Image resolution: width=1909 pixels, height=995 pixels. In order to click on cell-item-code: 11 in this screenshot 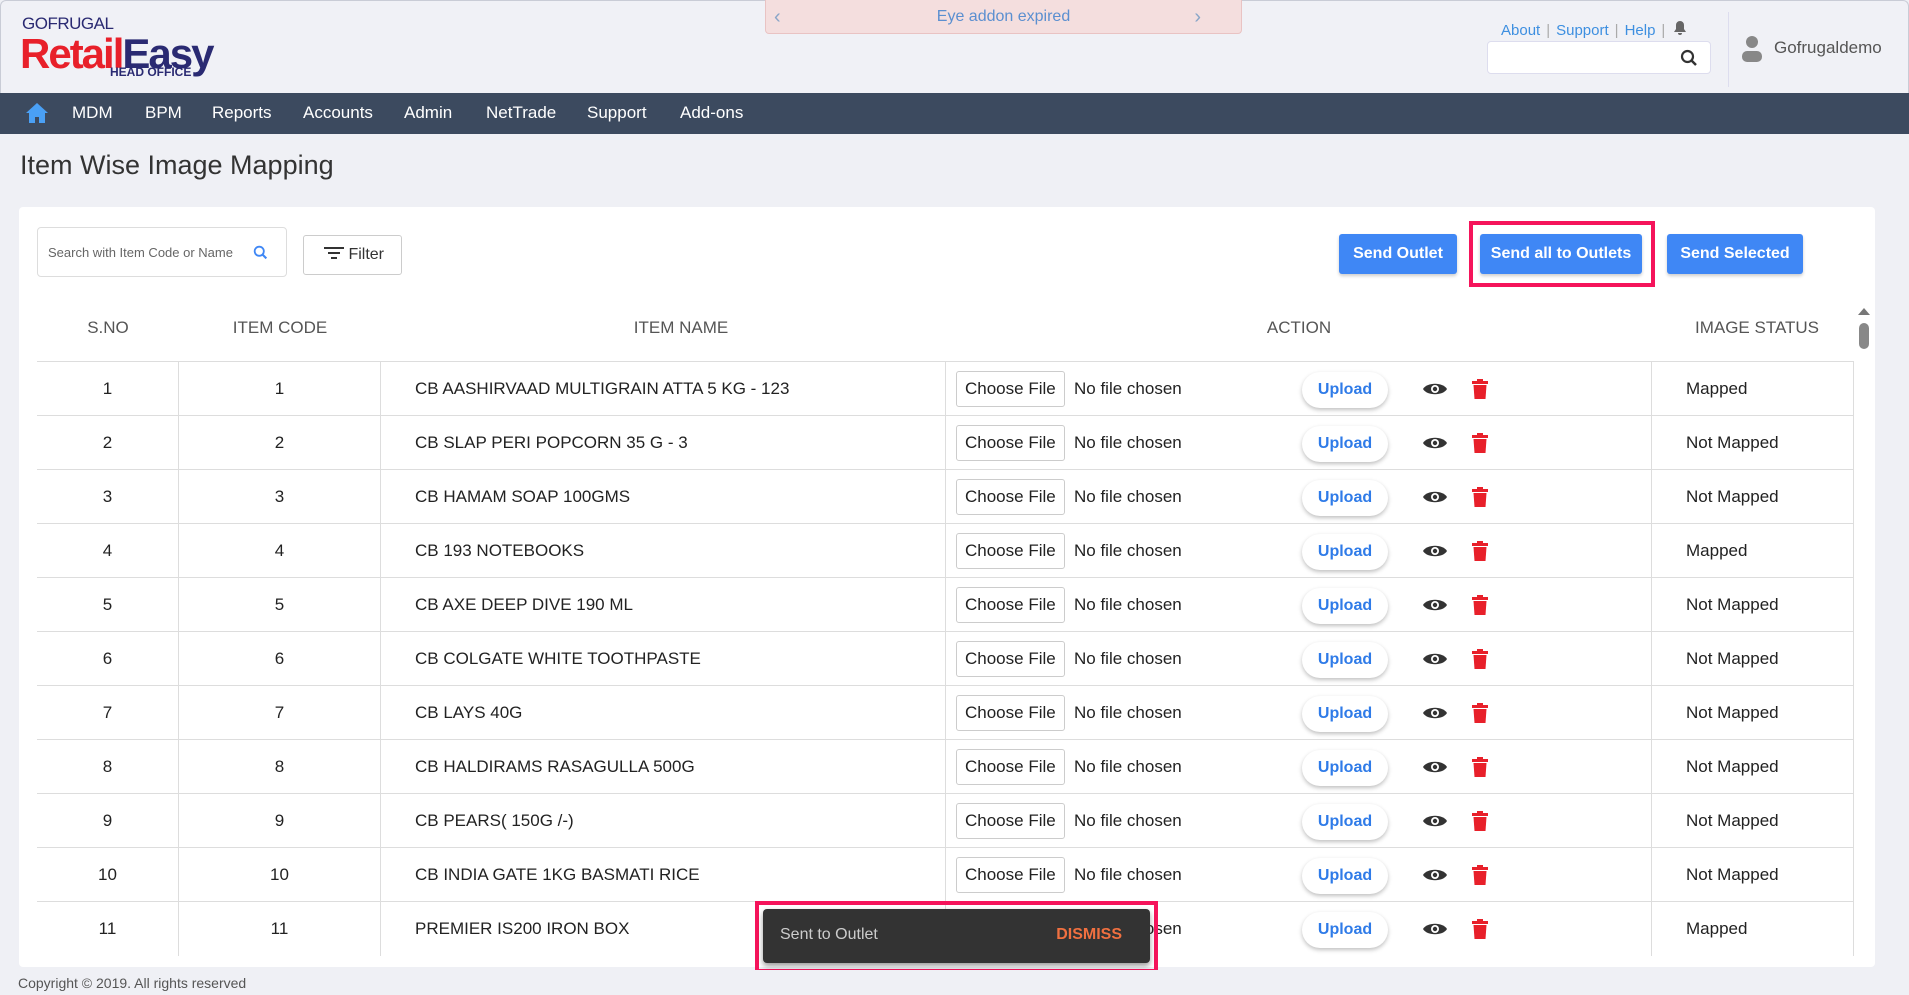, I will do `click(280, 929)`.